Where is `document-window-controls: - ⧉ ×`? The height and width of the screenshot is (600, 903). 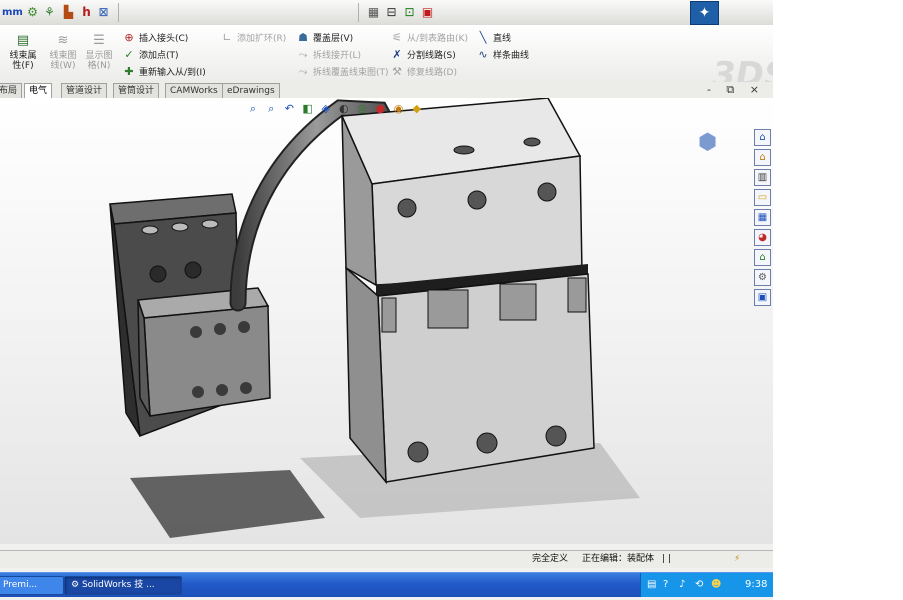 document-window-controls: - ⧉ × is located at coordinates (736, 90).